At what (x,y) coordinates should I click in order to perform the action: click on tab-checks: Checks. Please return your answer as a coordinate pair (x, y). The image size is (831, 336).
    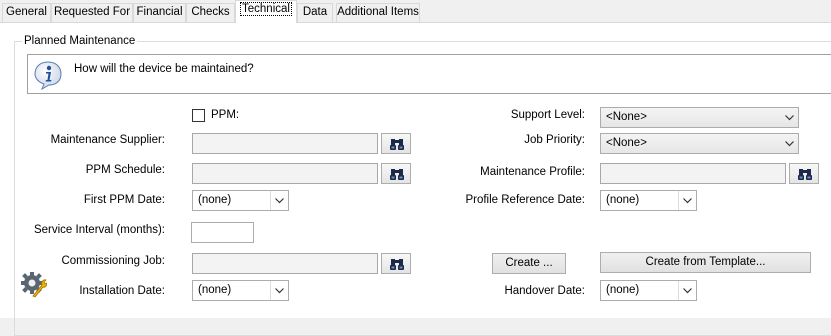
    Looking at the image, I should click on (210, 12).